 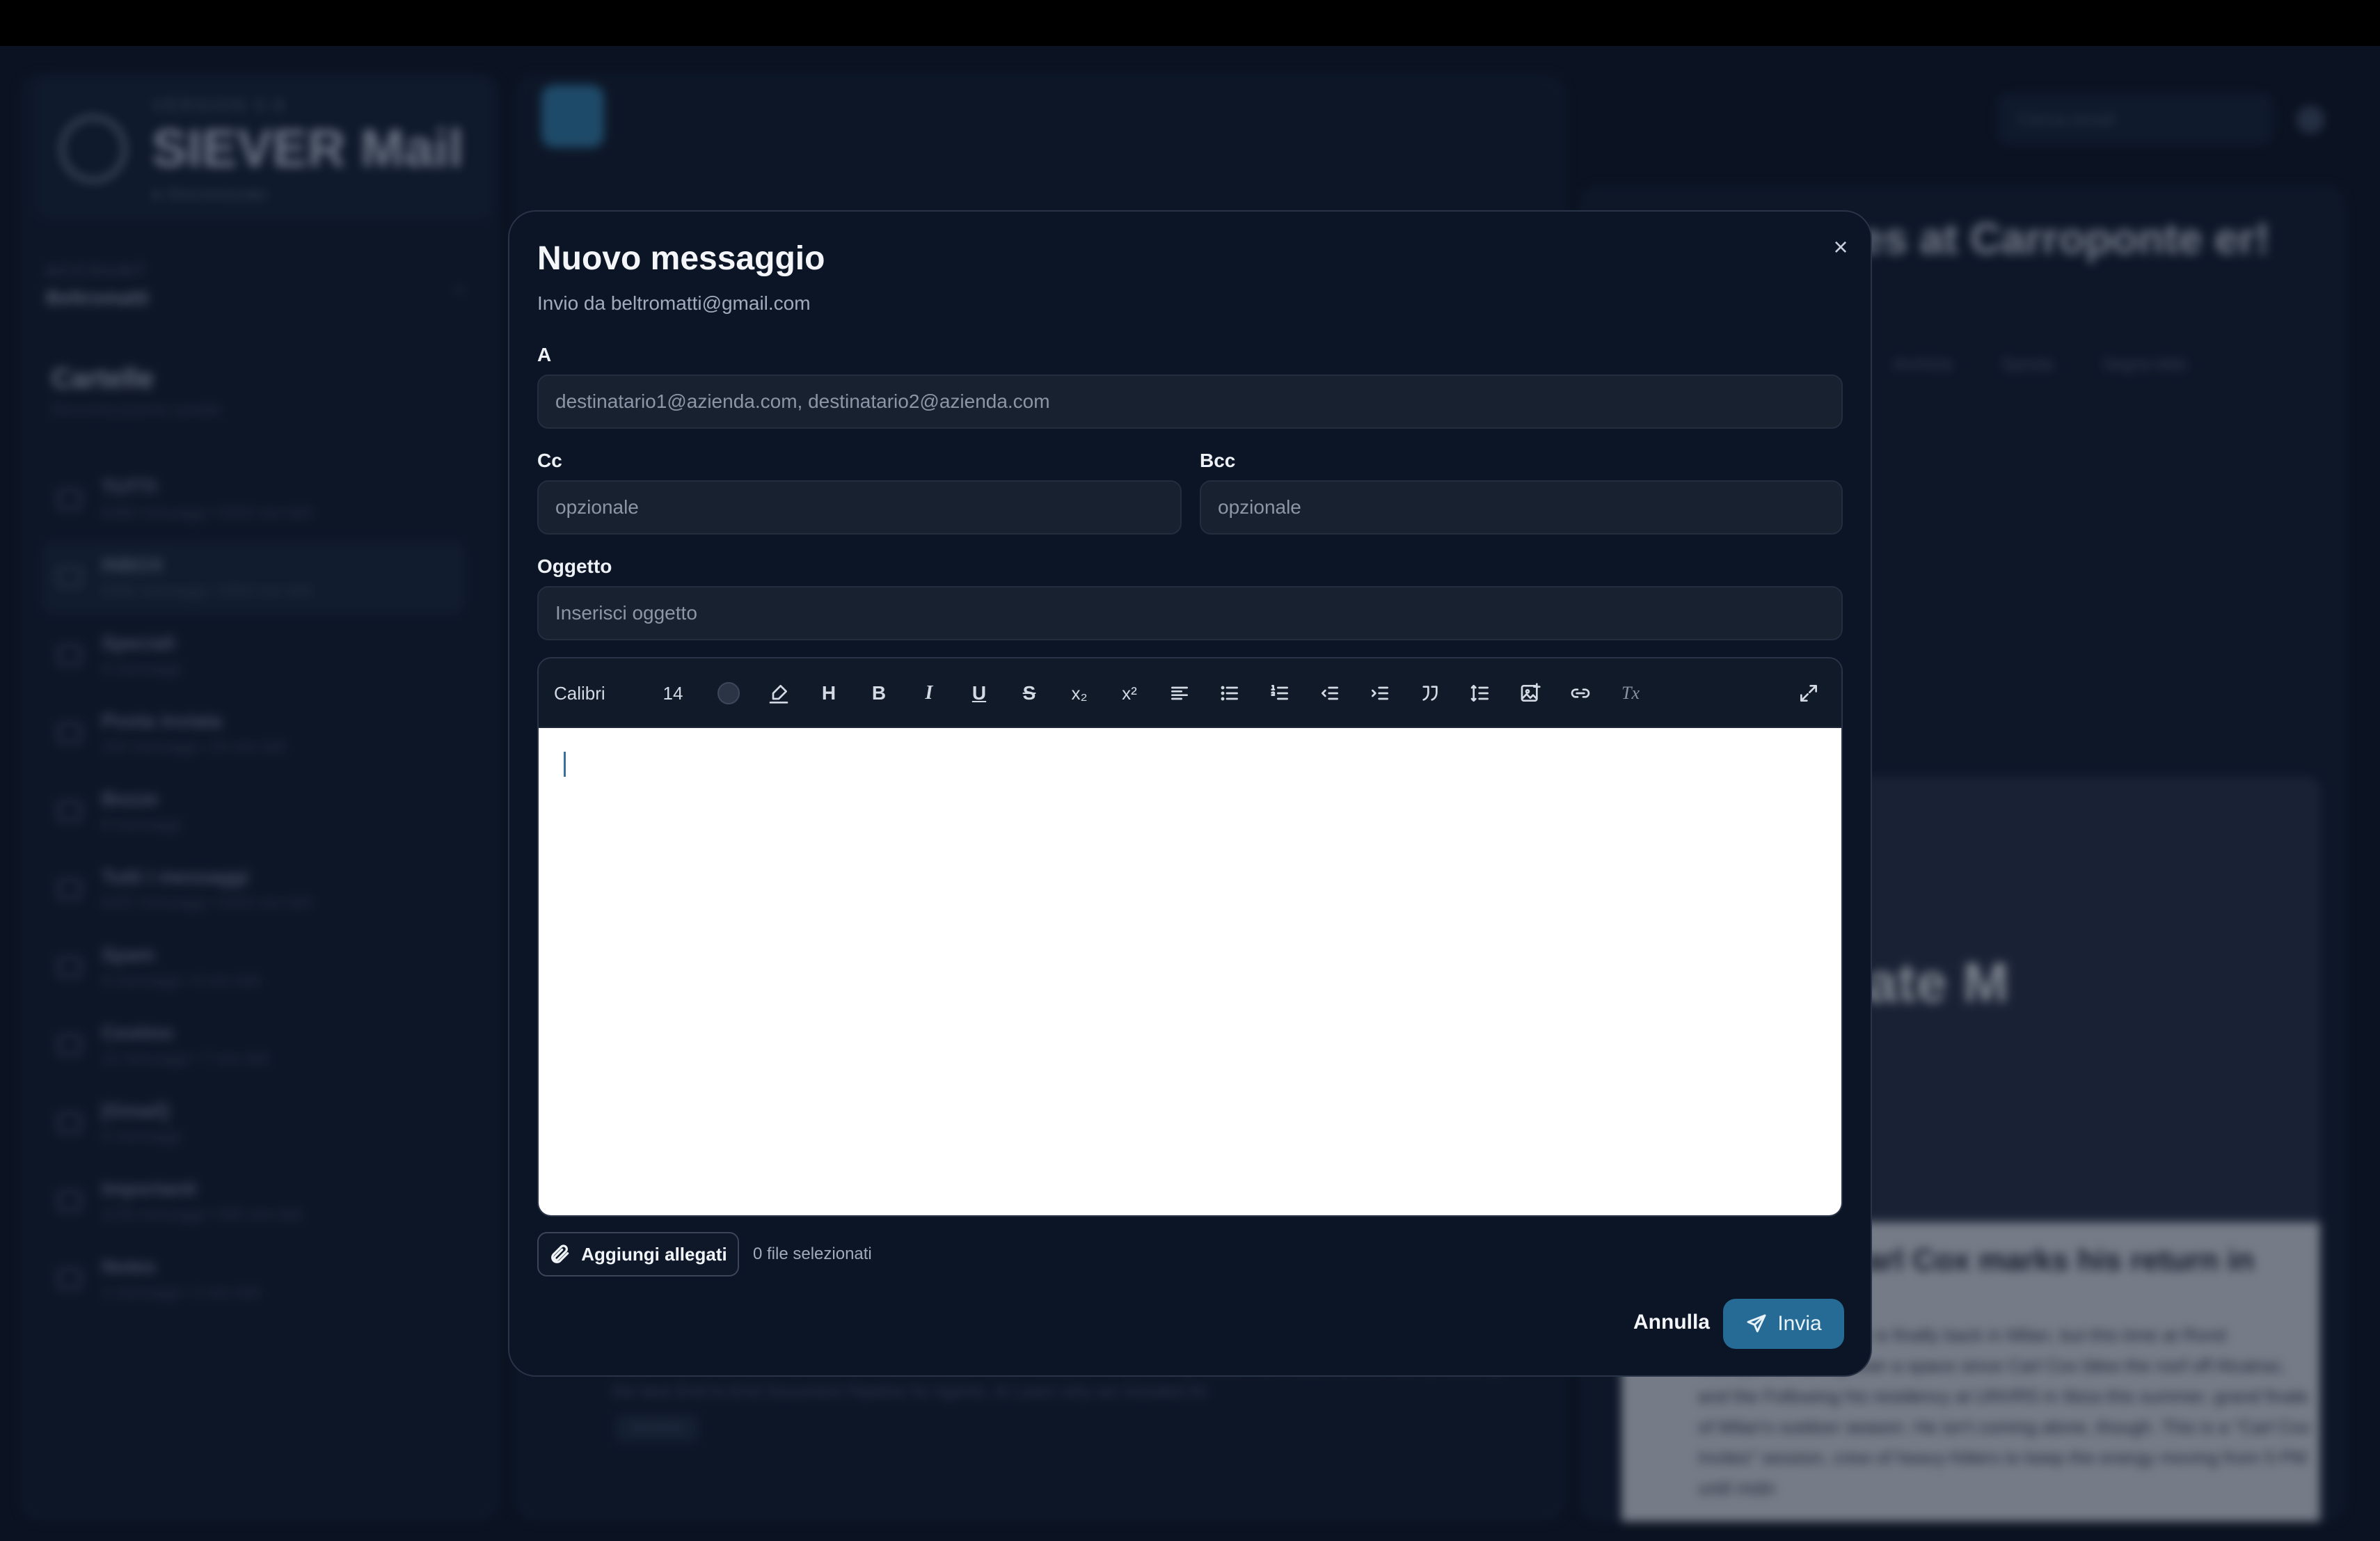 What do you see at coordinates (560, 1253) in the screenshot?
I see `paperclip-icon` at bounding box center [560, 1253].